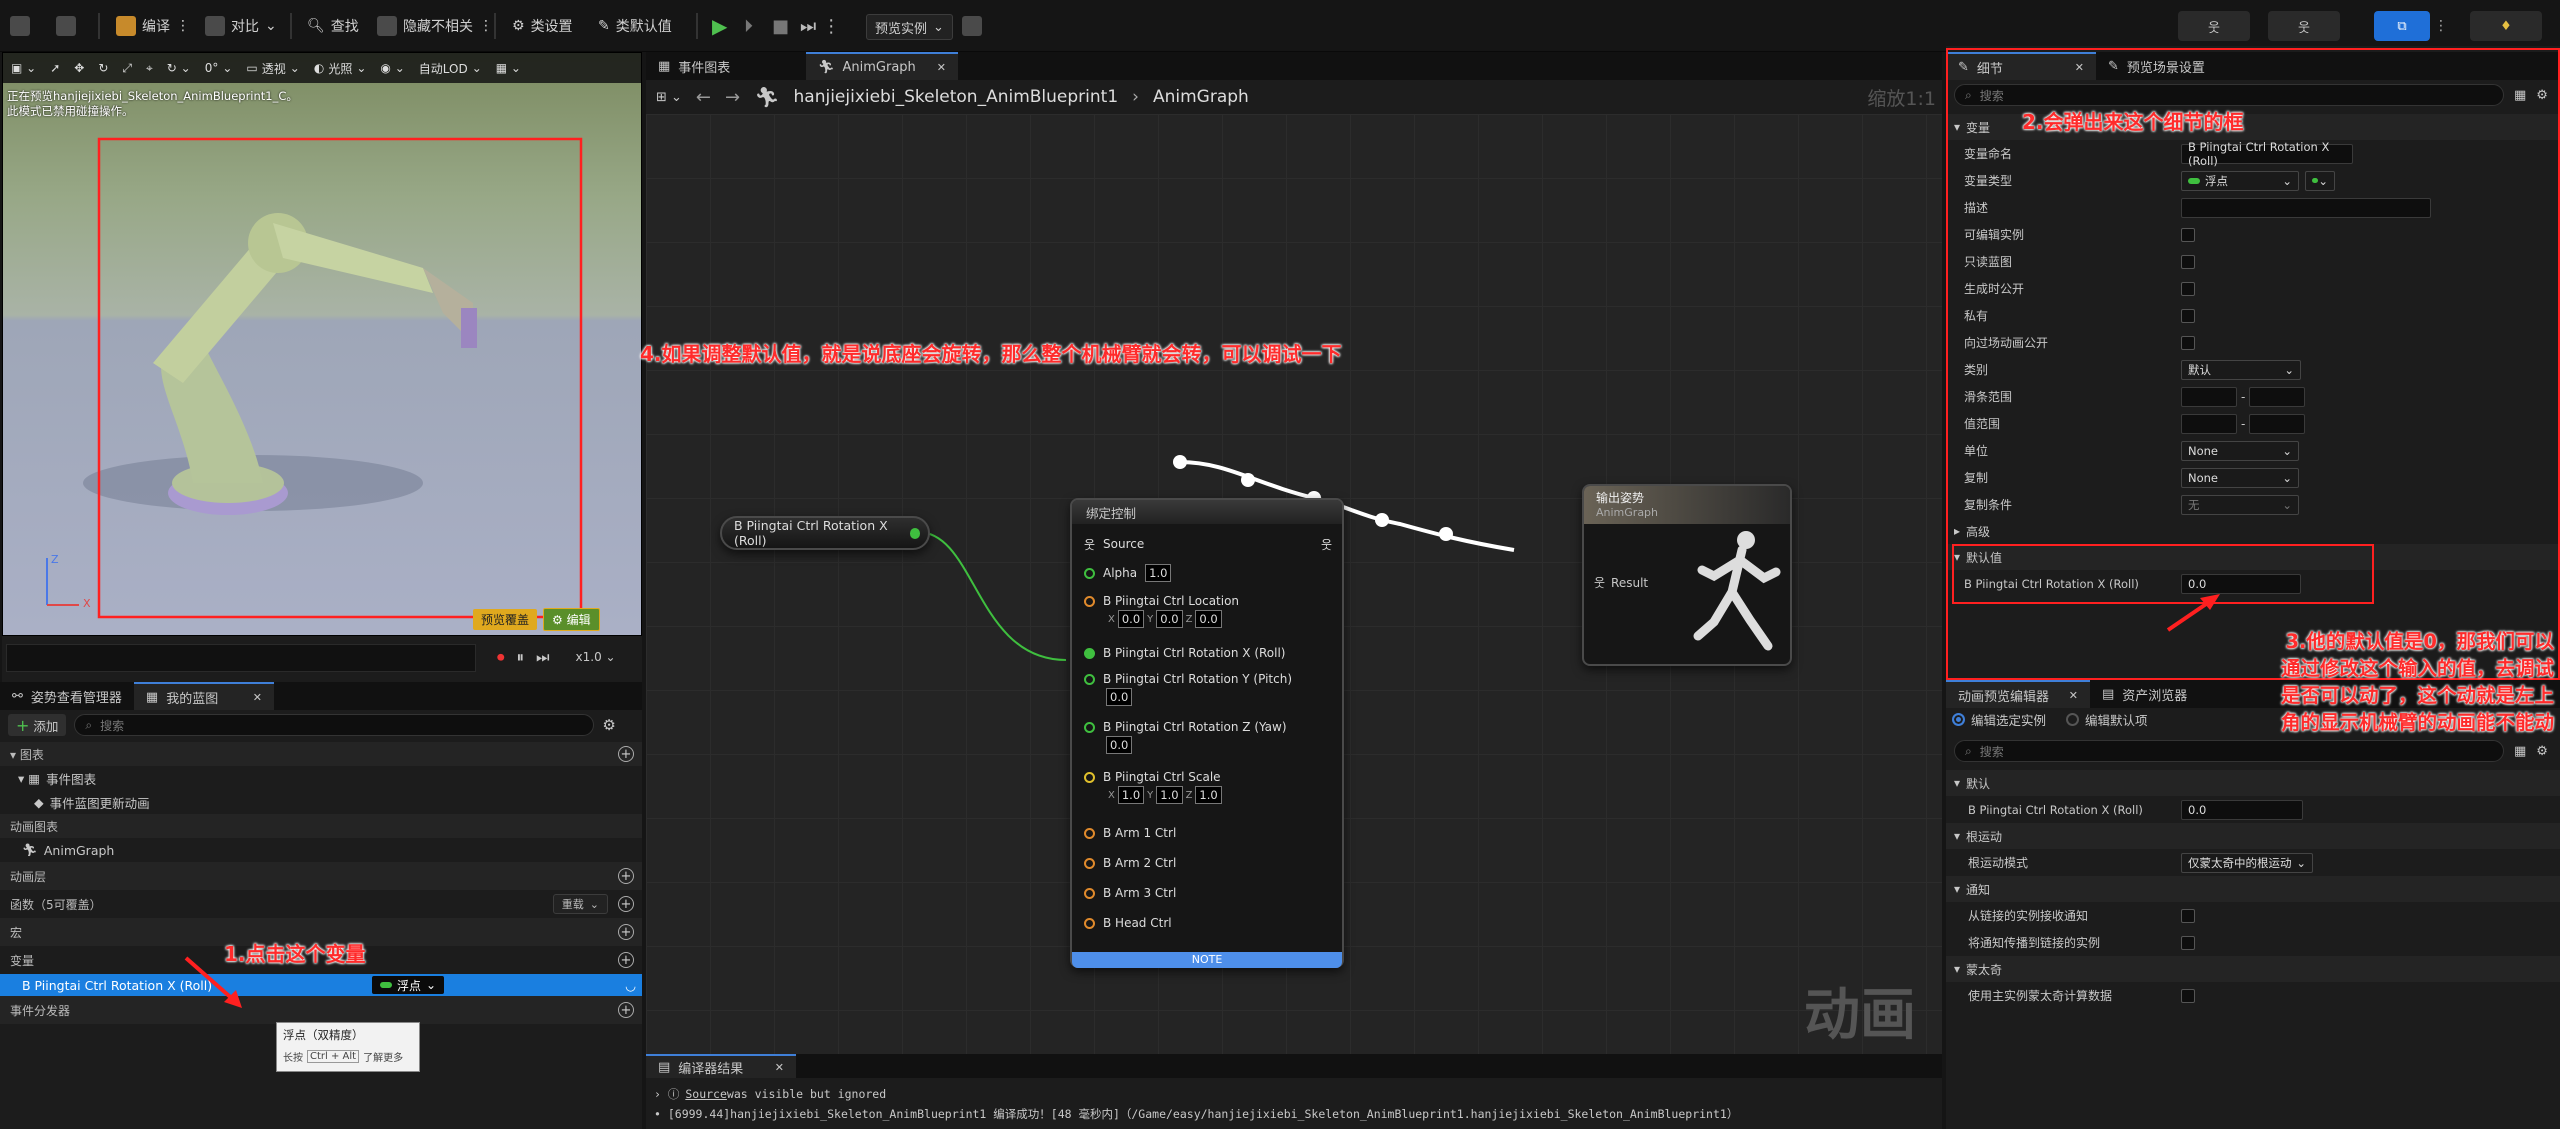 This screenshot has width=2560, height=1129. I want to click on location-y-input: 0.0, so click(1169, 619).